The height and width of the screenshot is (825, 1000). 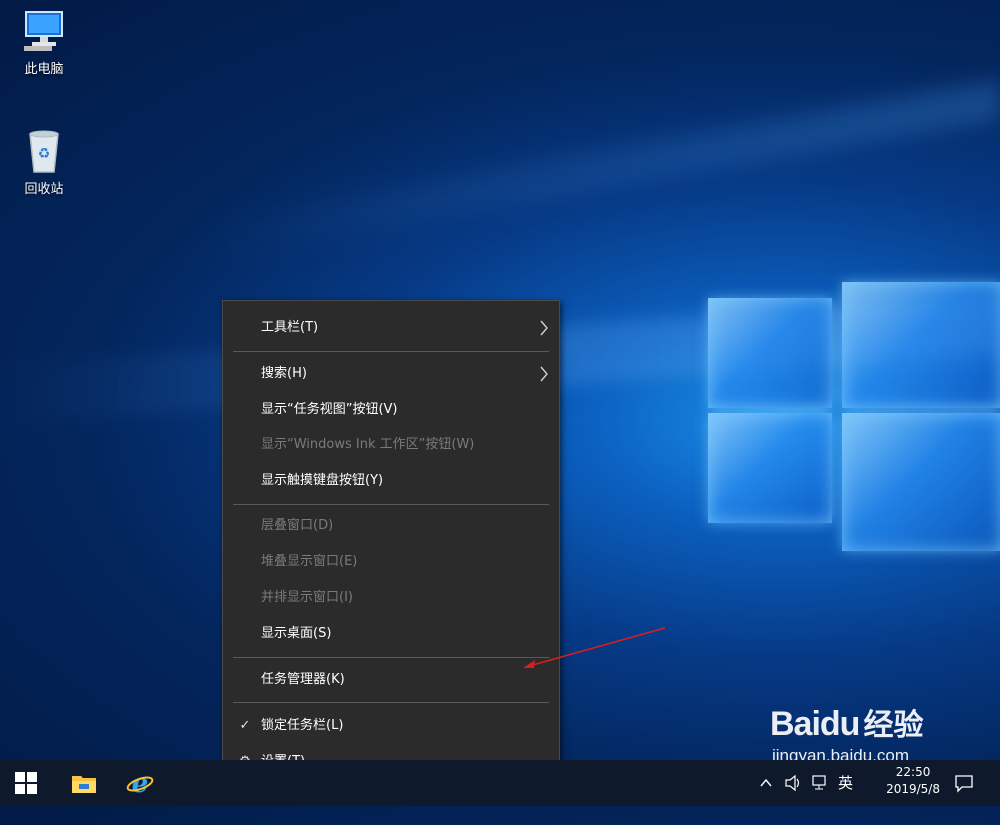 I want to click on menu-item-stack-windows: 堆叠显示窗口(E), so click(x=391, y=562).